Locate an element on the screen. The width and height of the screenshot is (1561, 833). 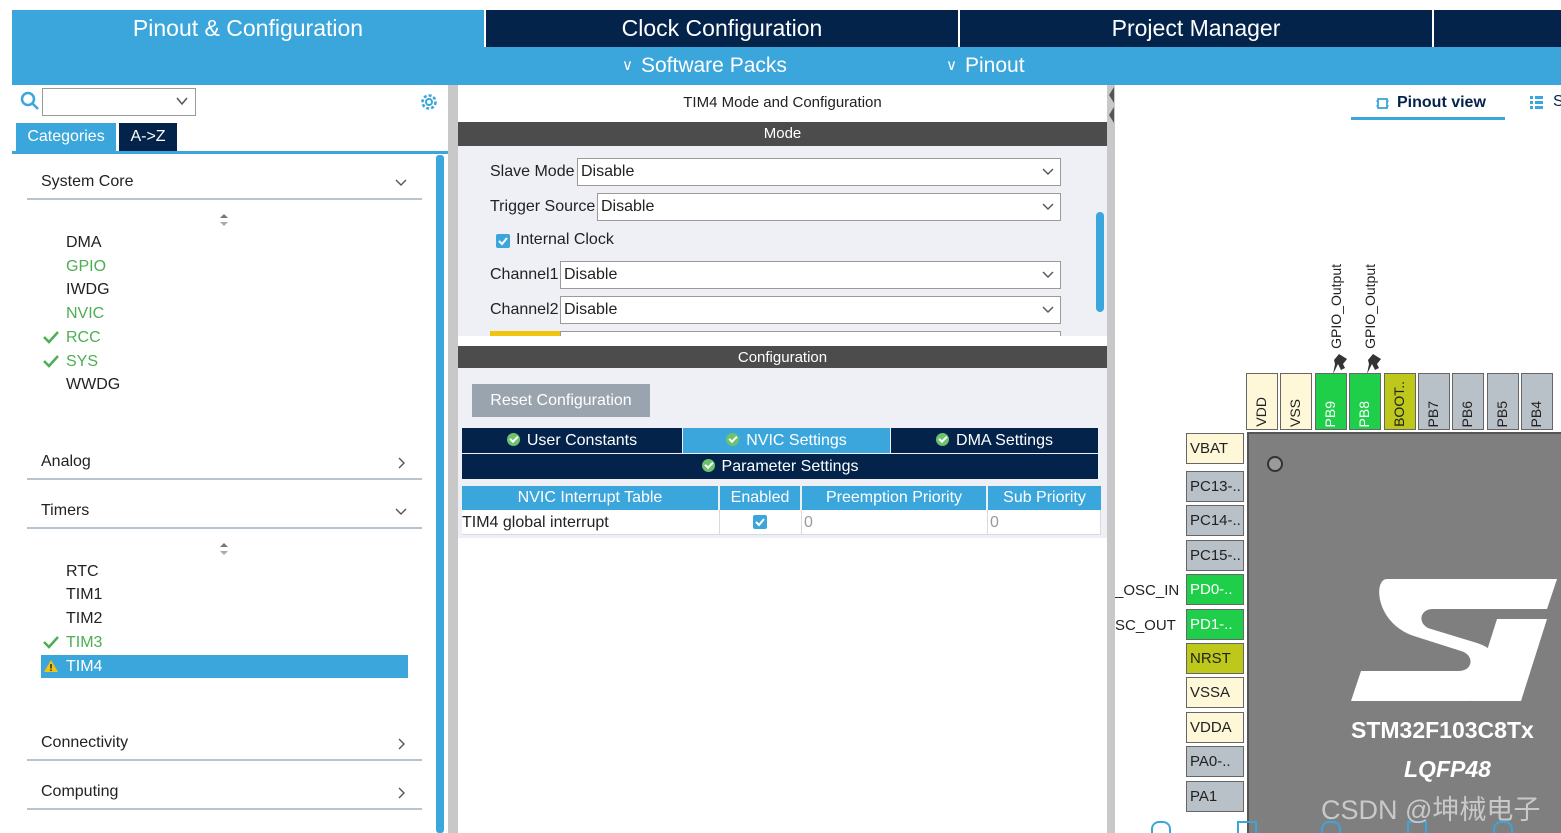
pin-pb7: PB7 is located at coordinates (1434, 401).